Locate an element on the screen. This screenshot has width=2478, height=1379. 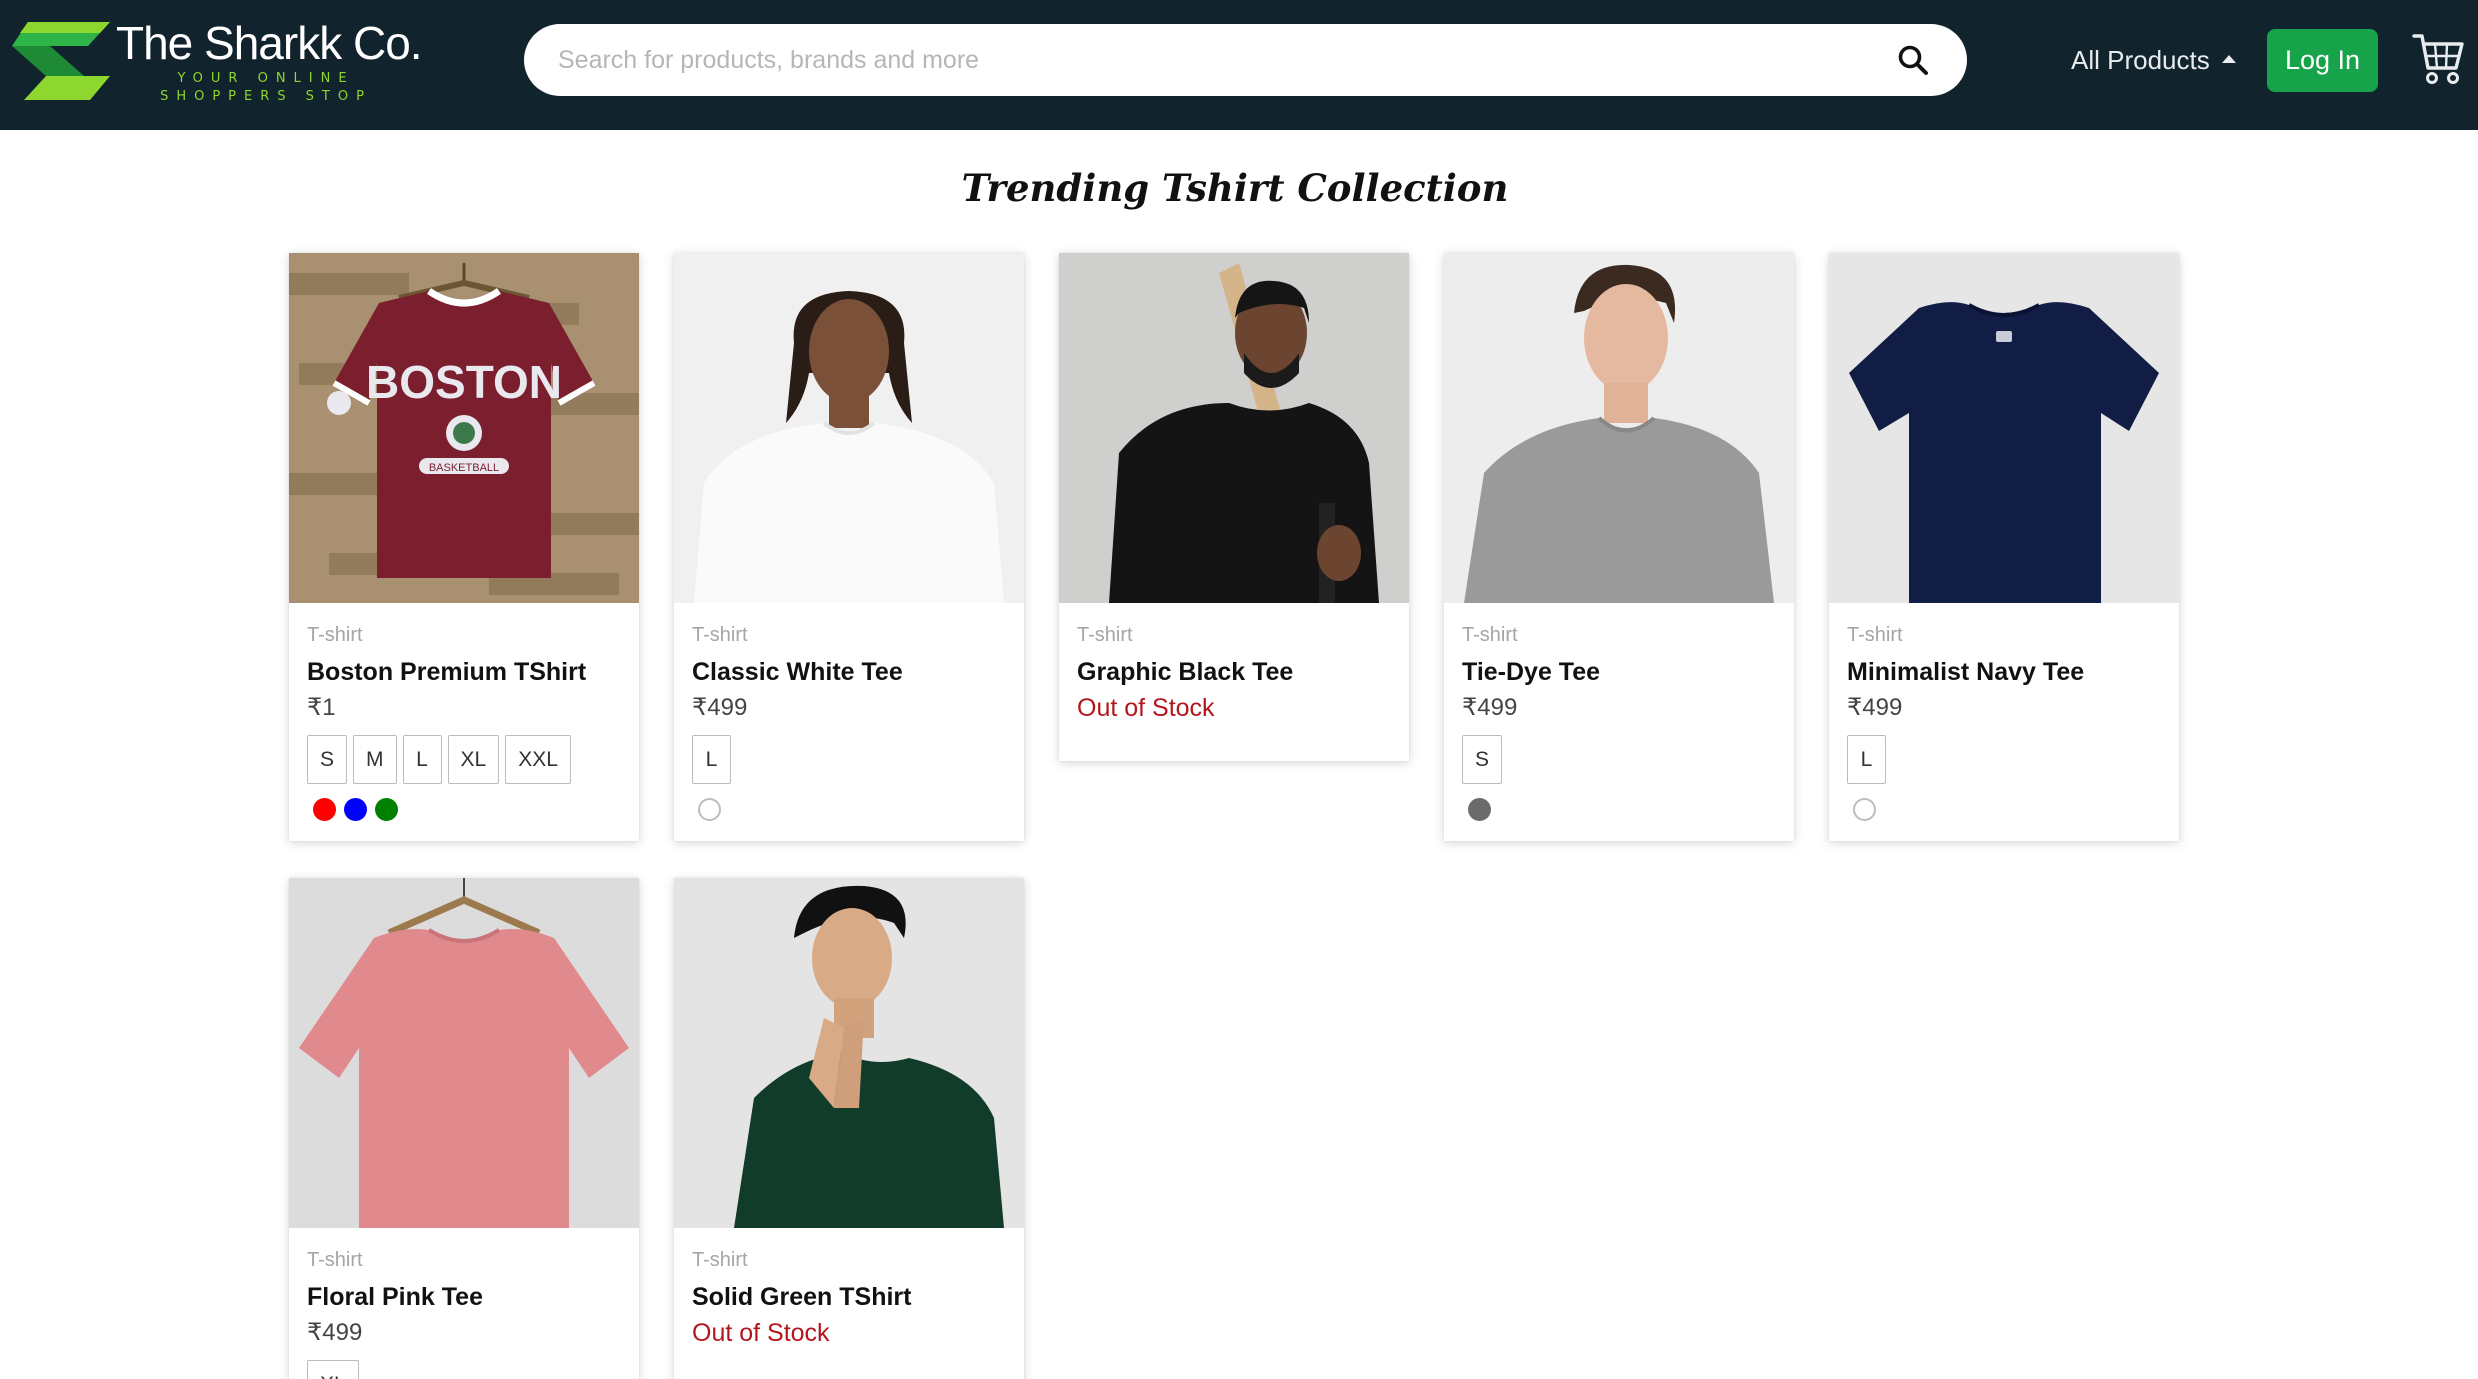
svg-text: BASKETBALL is located at coordinates (464, 468).